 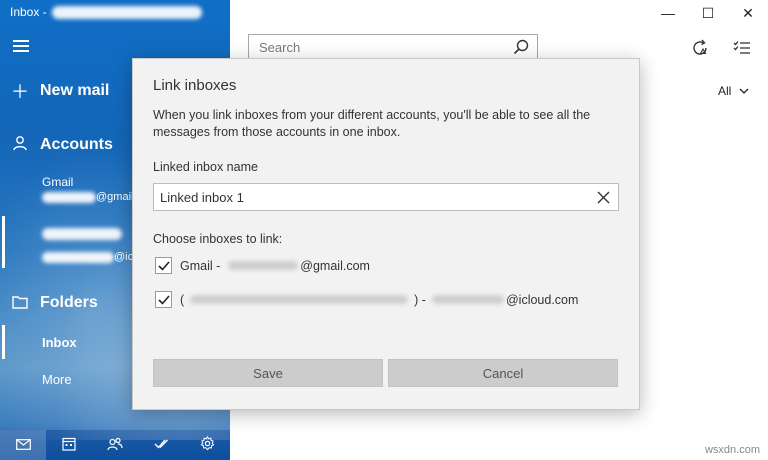 I want to click on linked-inbox-name-label: Linked inbox name, so click(x=205, y=167).